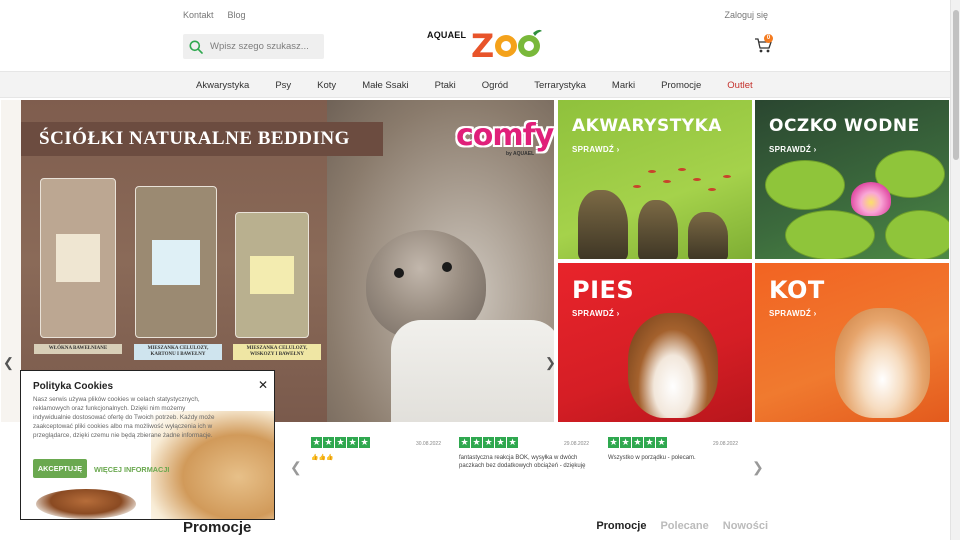  I want to click on nav-item-promocje: Promocje, so click(681, 85).